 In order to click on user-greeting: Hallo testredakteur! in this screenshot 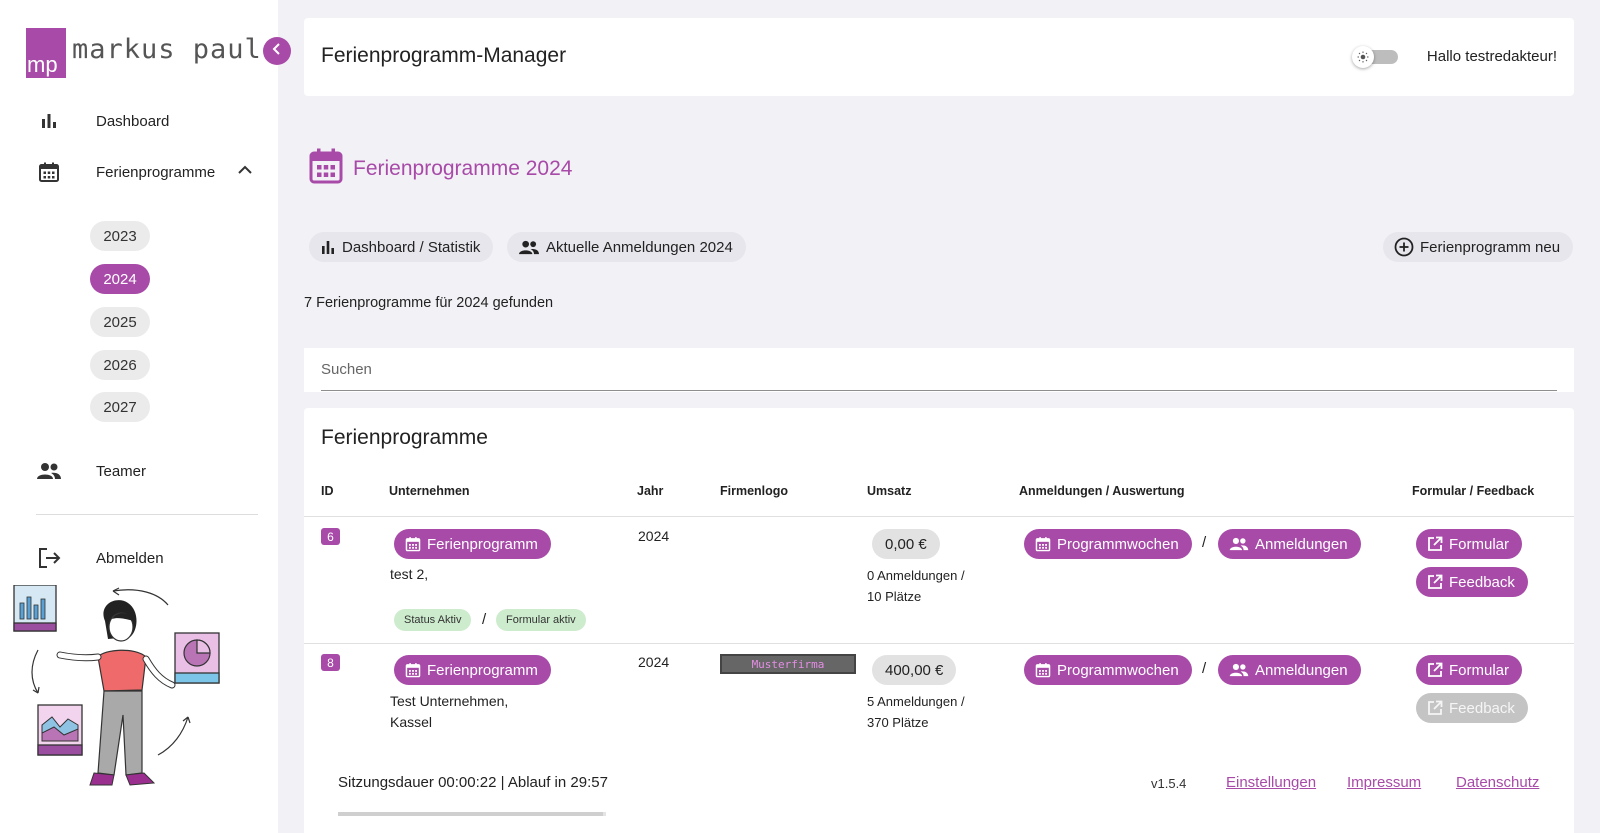, I will do `click(1491, 56)`.